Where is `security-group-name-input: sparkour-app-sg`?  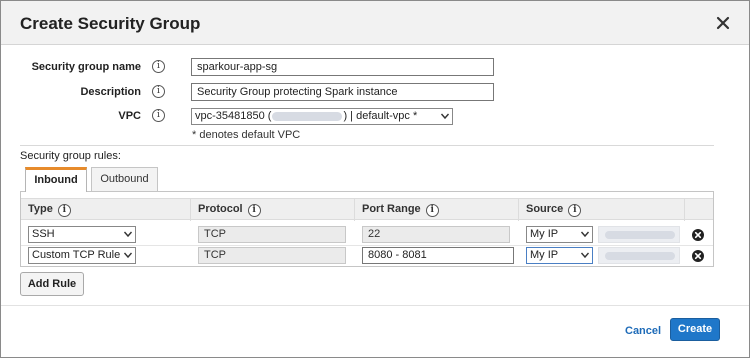
security-group-name-input: sparkour-app-sg is located at coordinates (342, 67).